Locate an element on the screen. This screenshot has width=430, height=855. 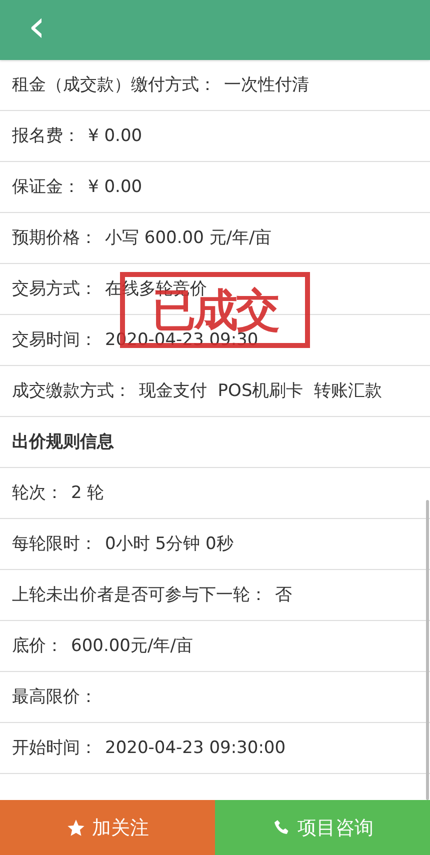
star-icon is located at coordinates (76, 828).